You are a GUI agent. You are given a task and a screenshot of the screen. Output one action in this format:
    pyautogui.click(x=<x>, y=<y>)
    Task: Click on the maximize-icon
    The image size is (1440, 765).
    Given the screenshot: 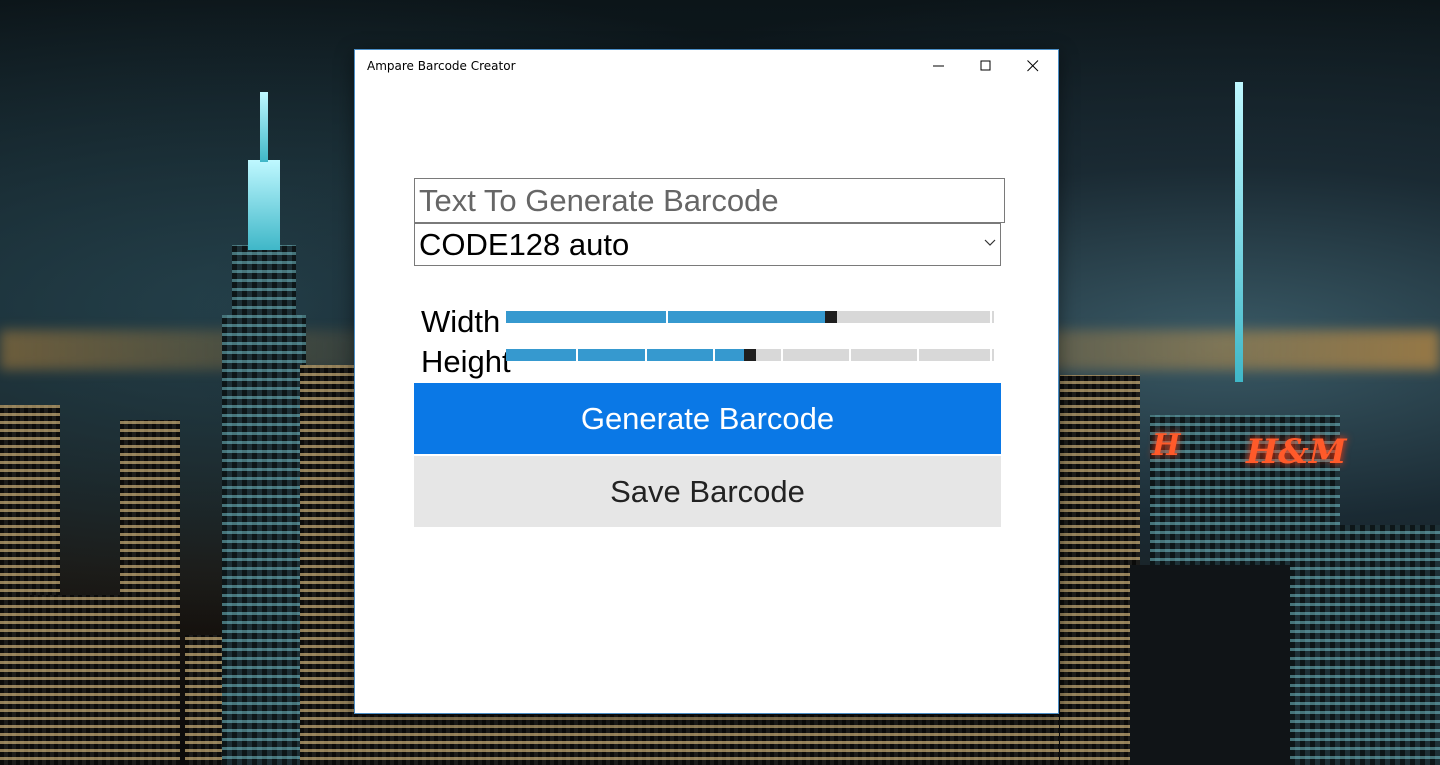 What is the action you would take?
    pyautogui.click(x=985, y=65)
    